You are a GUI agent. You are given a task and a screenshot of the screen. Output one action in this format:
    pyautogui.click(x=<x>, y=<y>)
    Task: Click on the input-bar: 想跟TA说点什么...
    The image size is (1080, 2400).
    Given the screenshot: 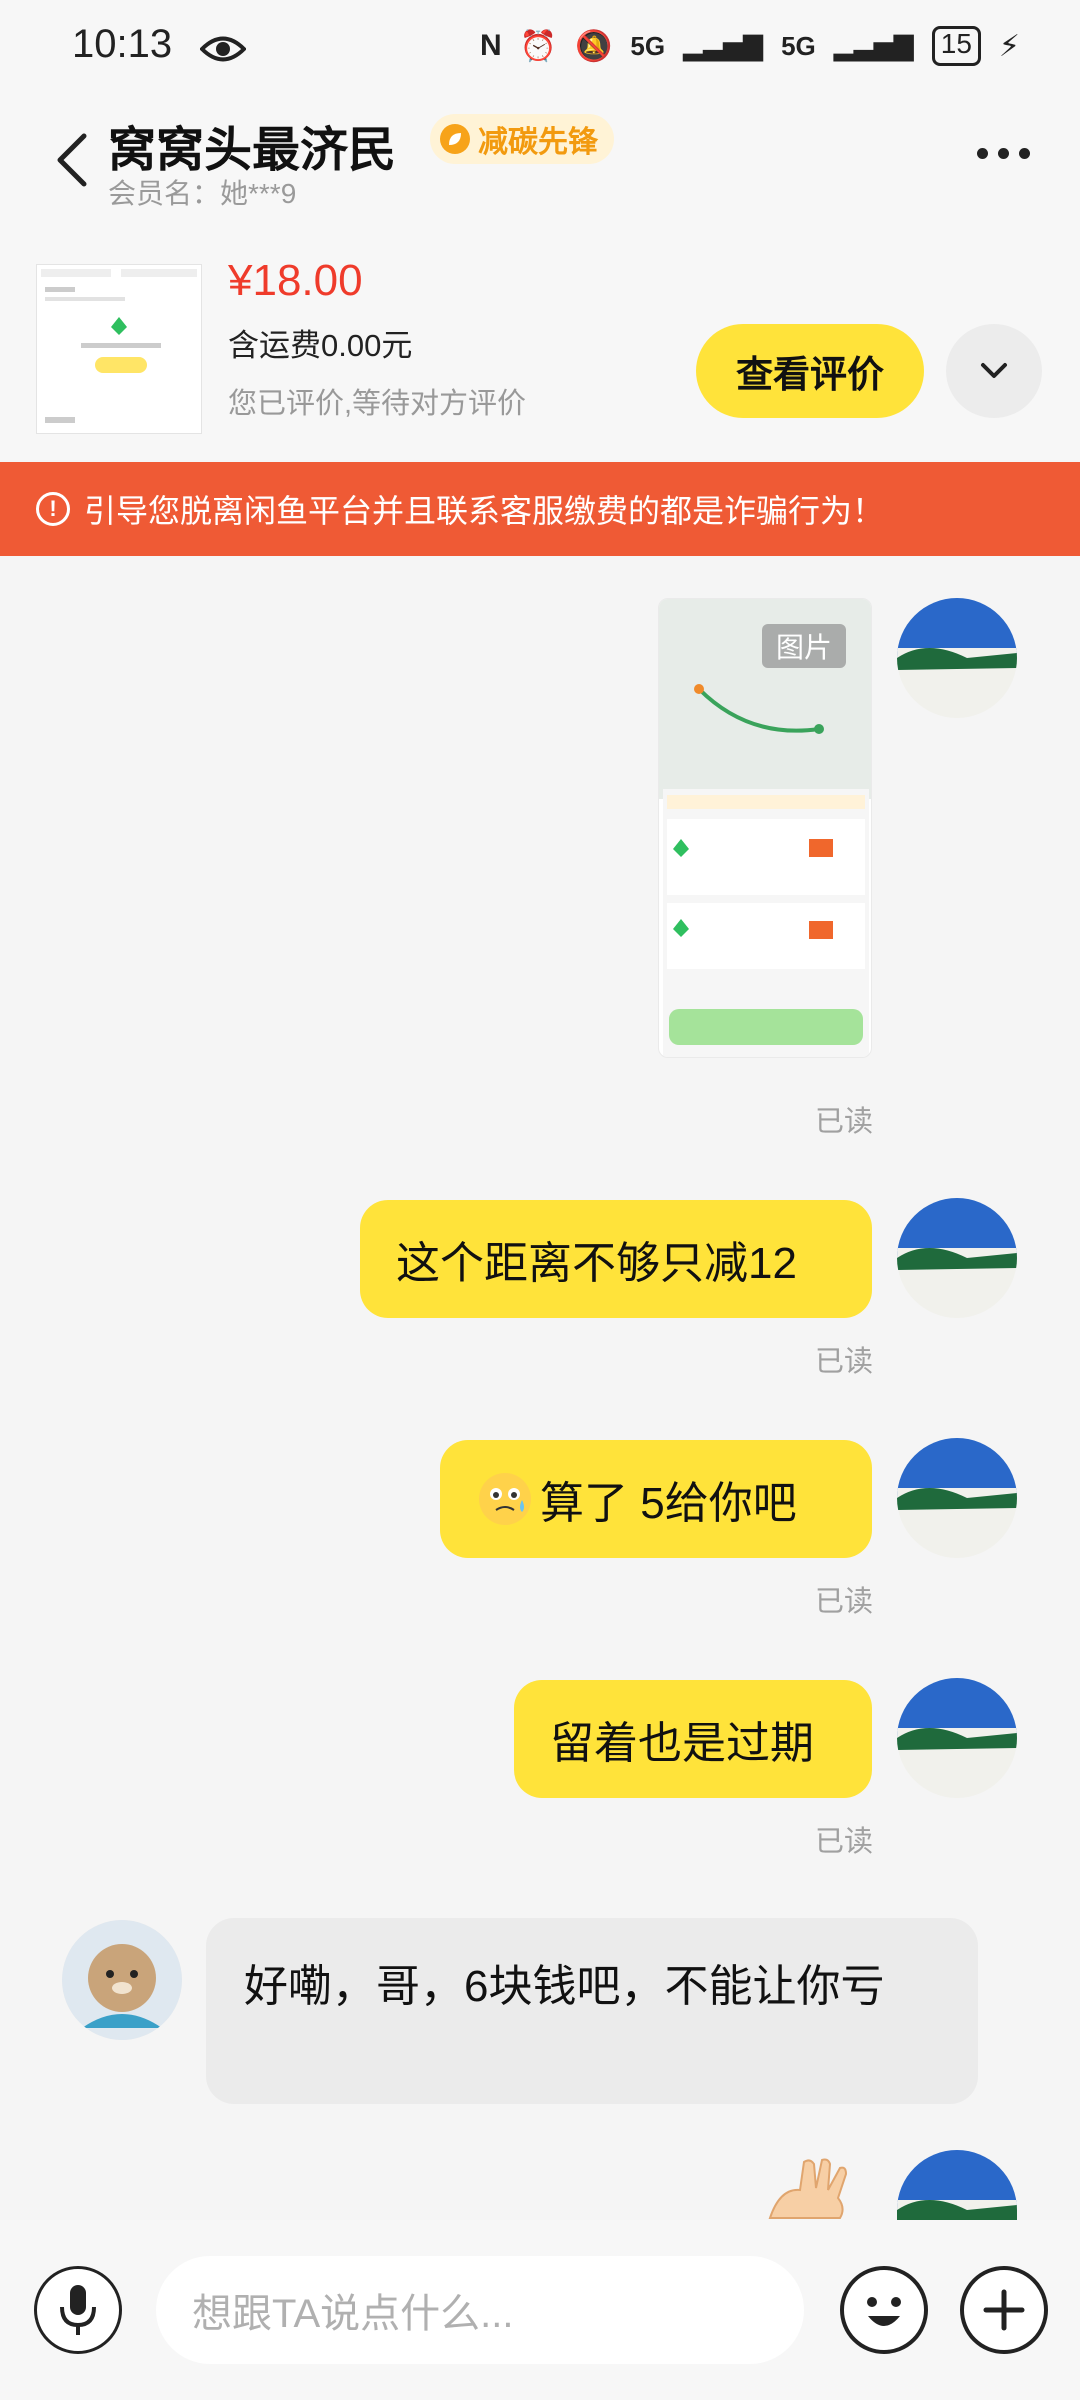 What is the action you would take?
    pyautogui.click(x=540, y=2310)
    